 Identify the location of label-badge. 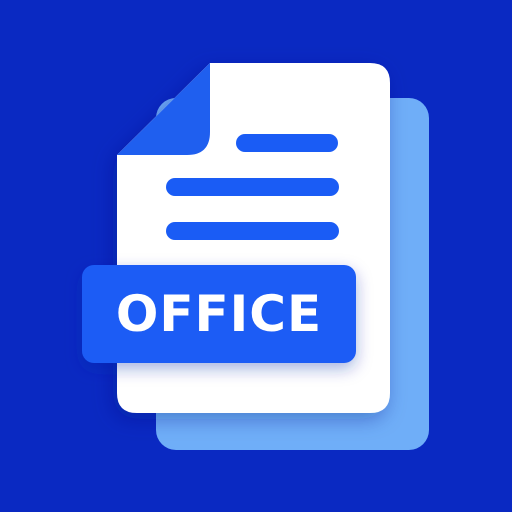
(219, 314).